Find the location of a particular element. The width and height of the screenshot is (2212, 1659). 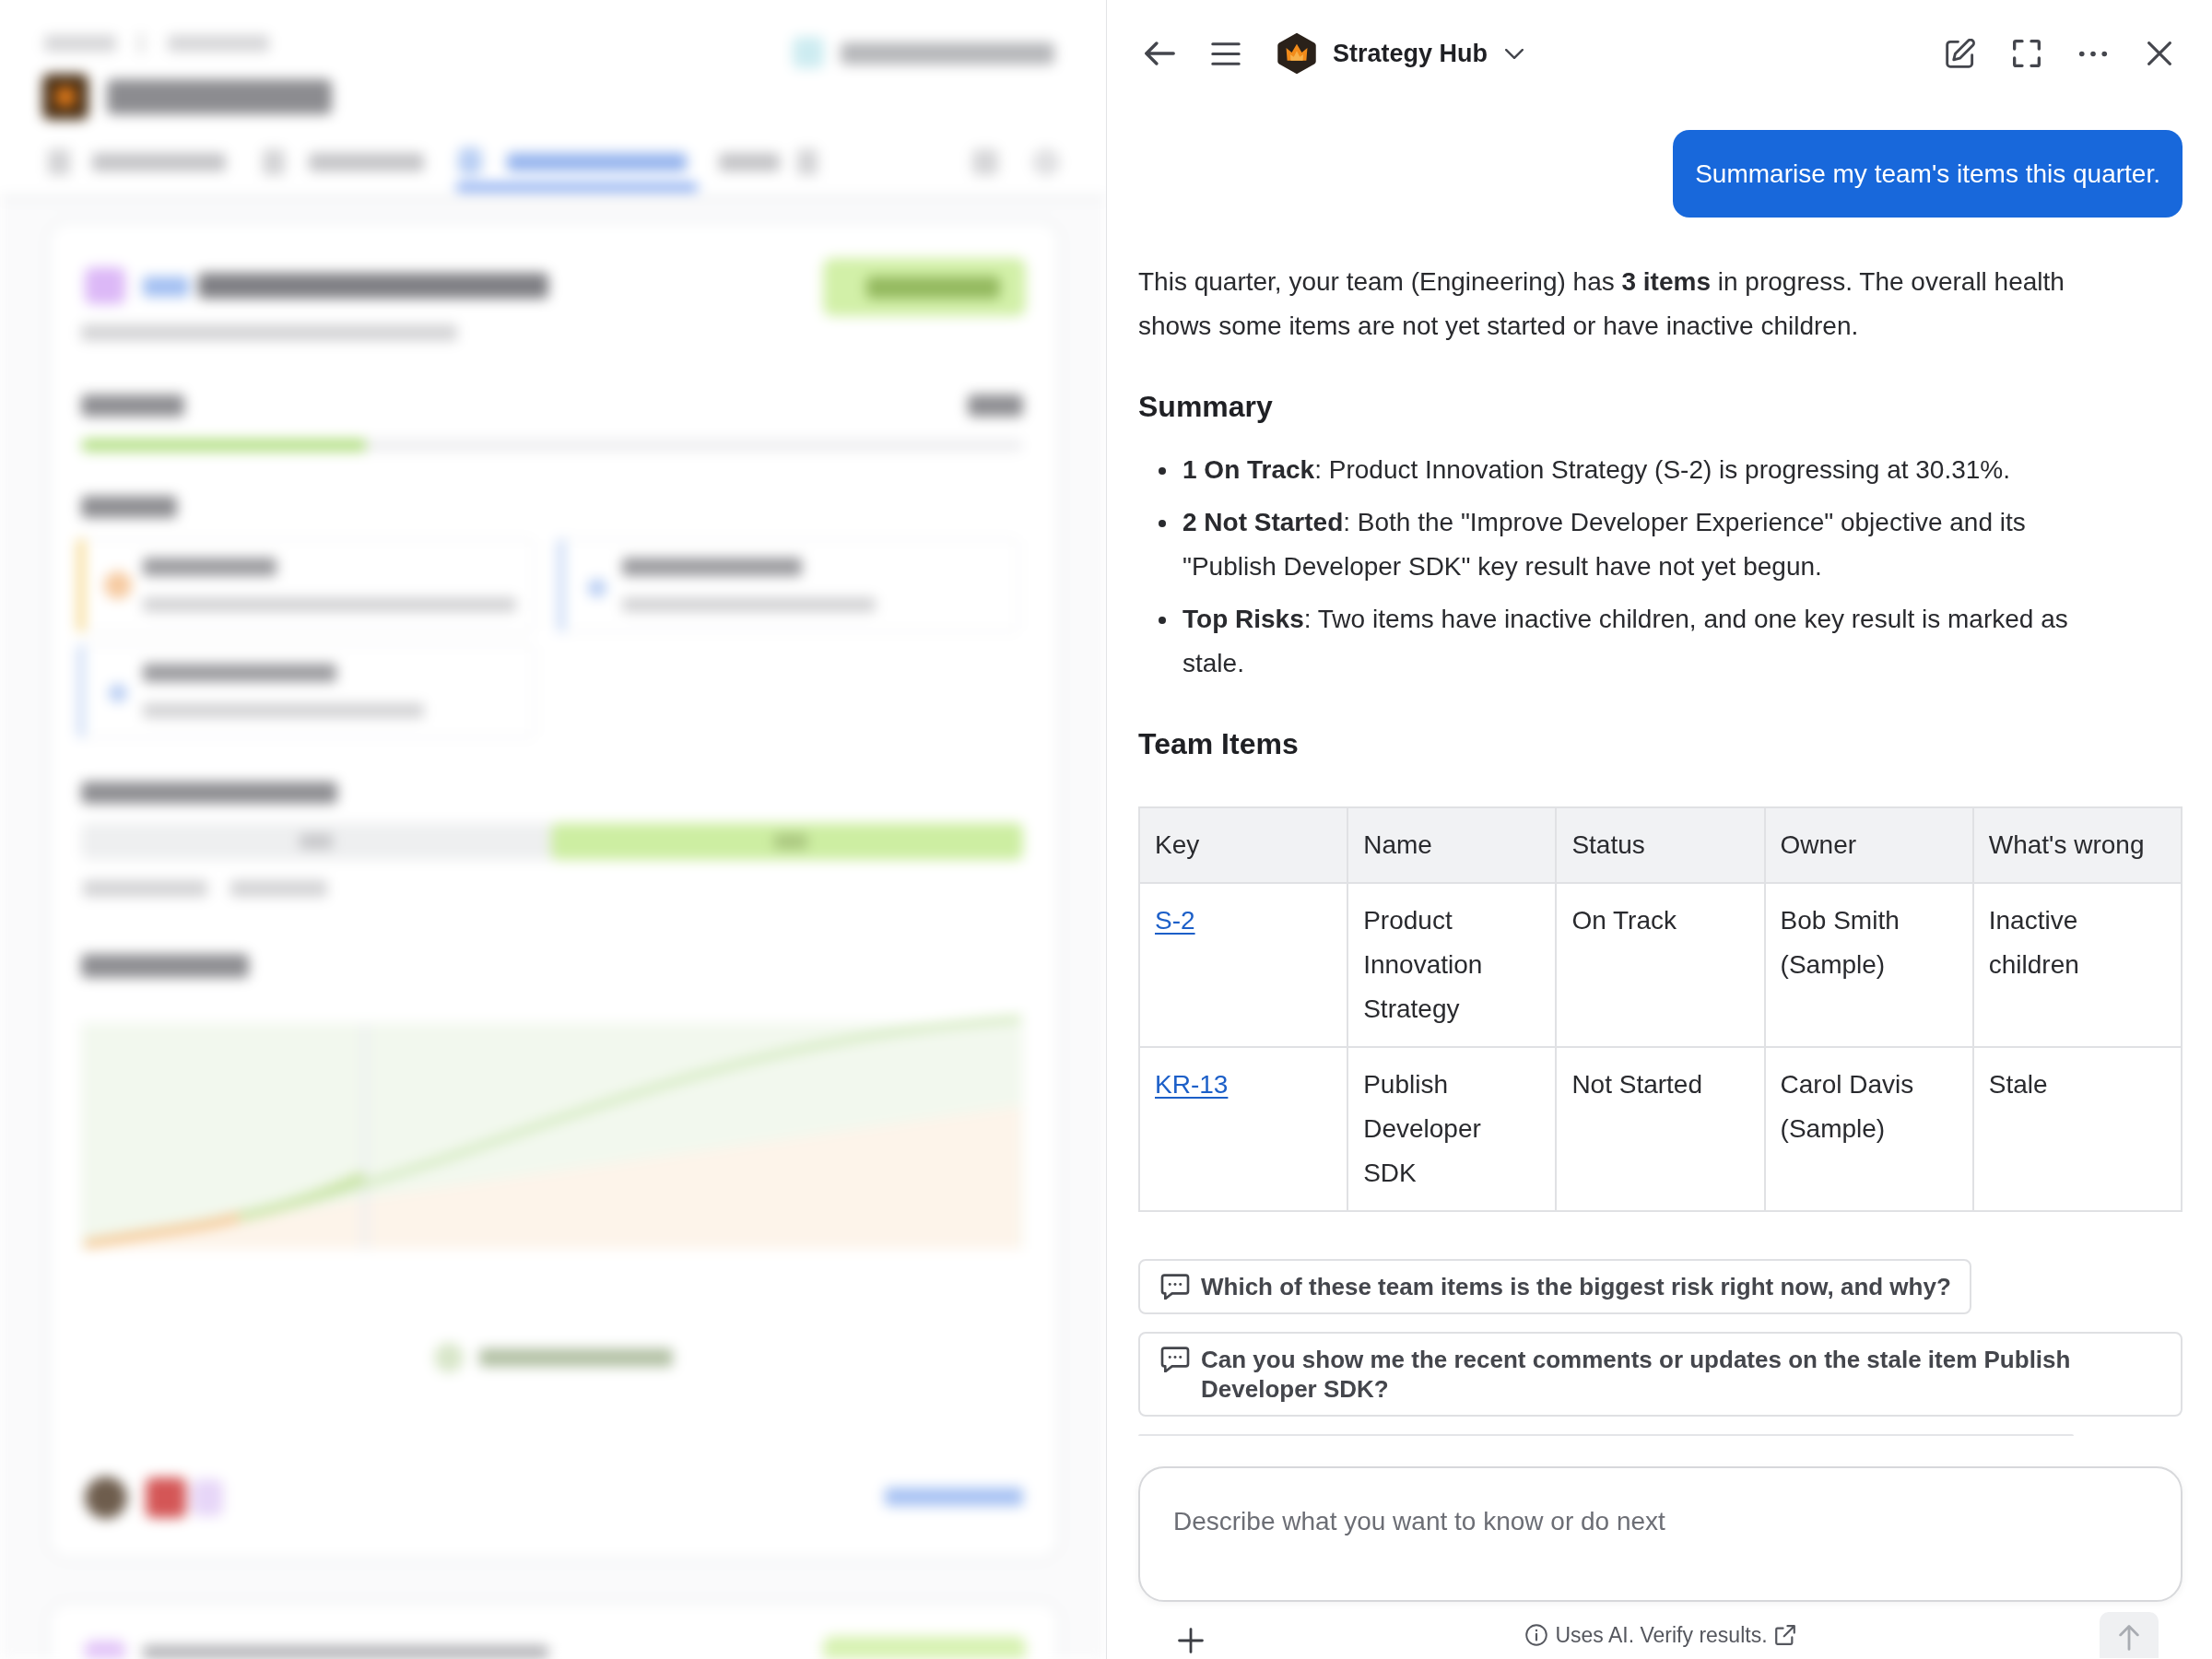

summary-bullet-text: 1 On Track: Product Innovation Strategy (S-2) is progressing at 30.31%. is located at coordinates (1596, 470).